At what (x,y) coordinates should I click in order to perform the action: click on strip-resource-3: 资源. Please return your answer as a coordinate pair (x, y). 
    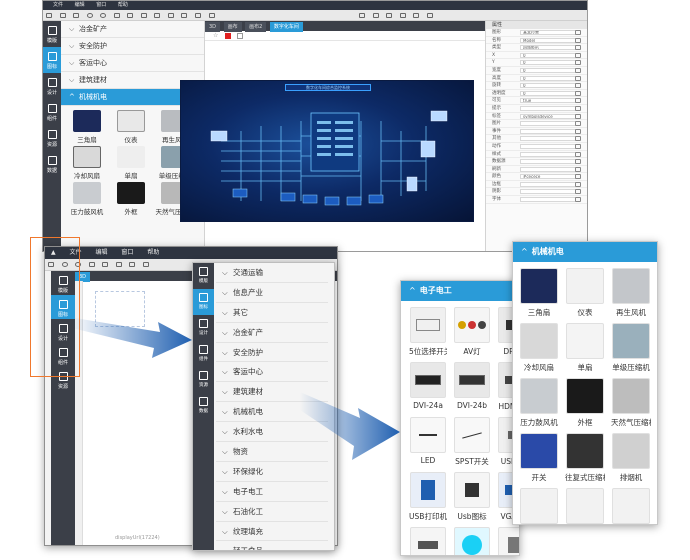
    Looking at the image, I should click on (203, 380).